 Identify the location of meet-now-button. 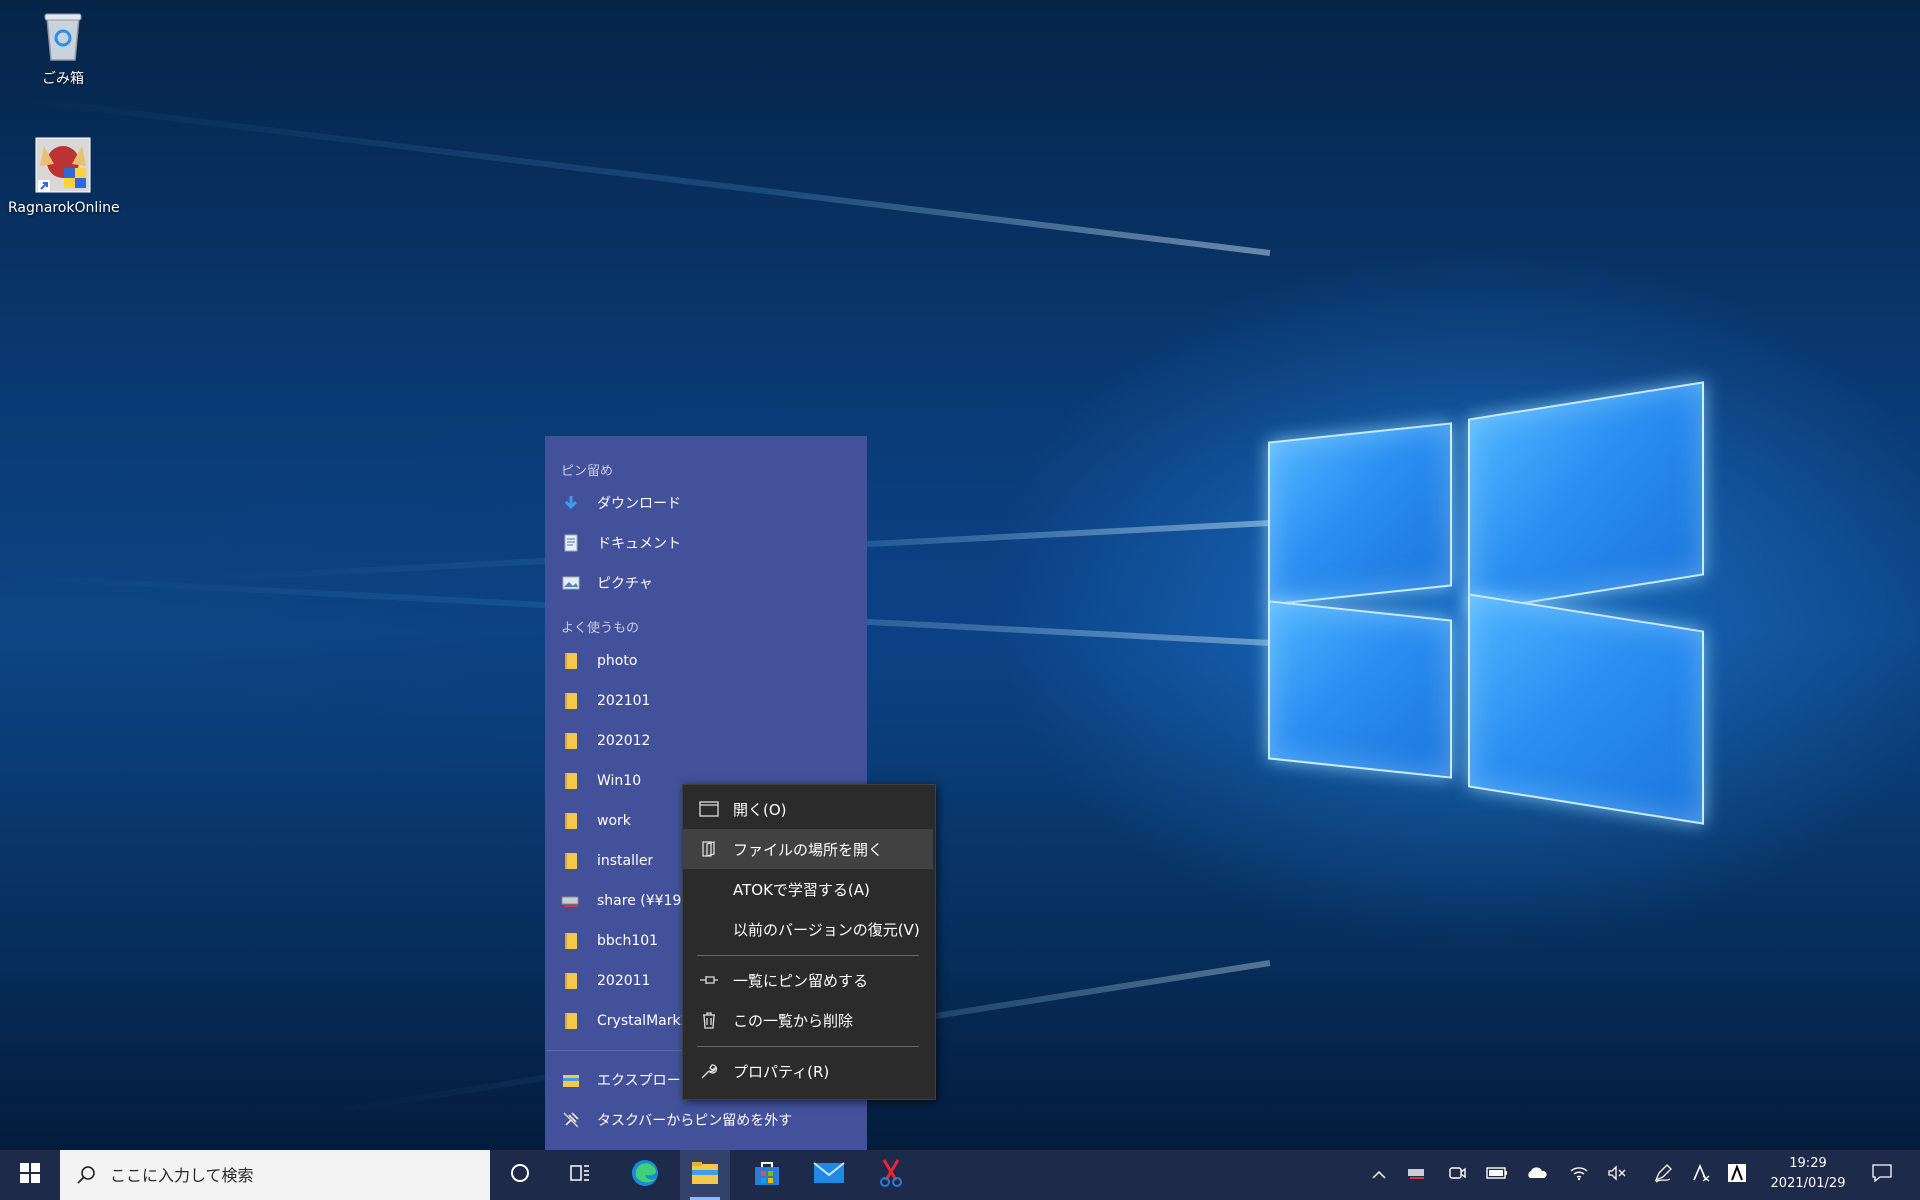
(1457, 1175).